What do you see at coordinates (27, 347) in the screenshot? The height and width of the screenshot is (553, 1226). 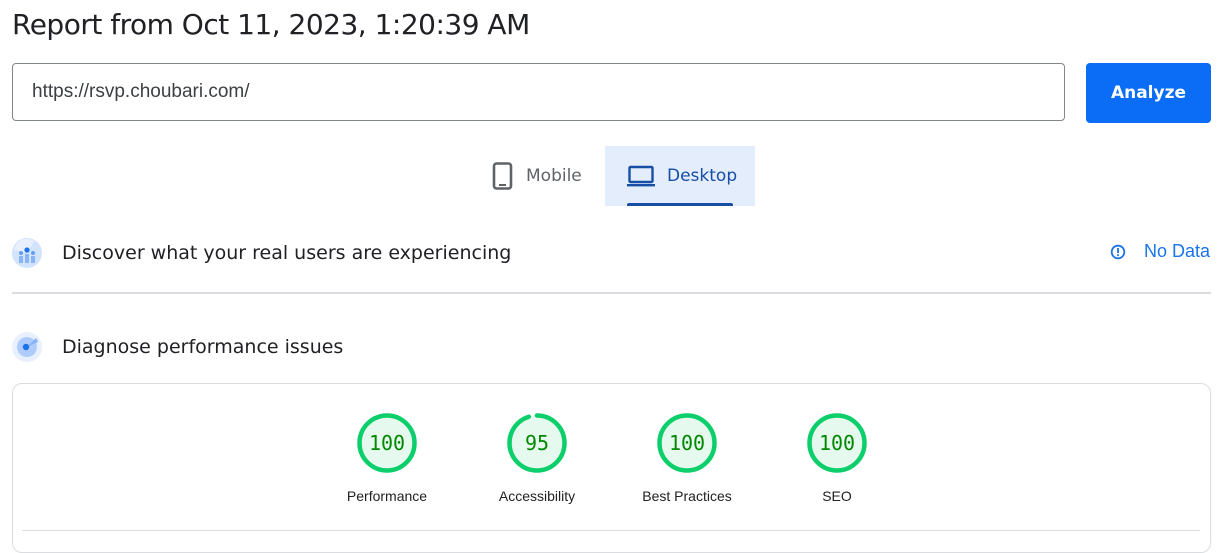 I see `radar-icon` at bounding box center [27, 347].